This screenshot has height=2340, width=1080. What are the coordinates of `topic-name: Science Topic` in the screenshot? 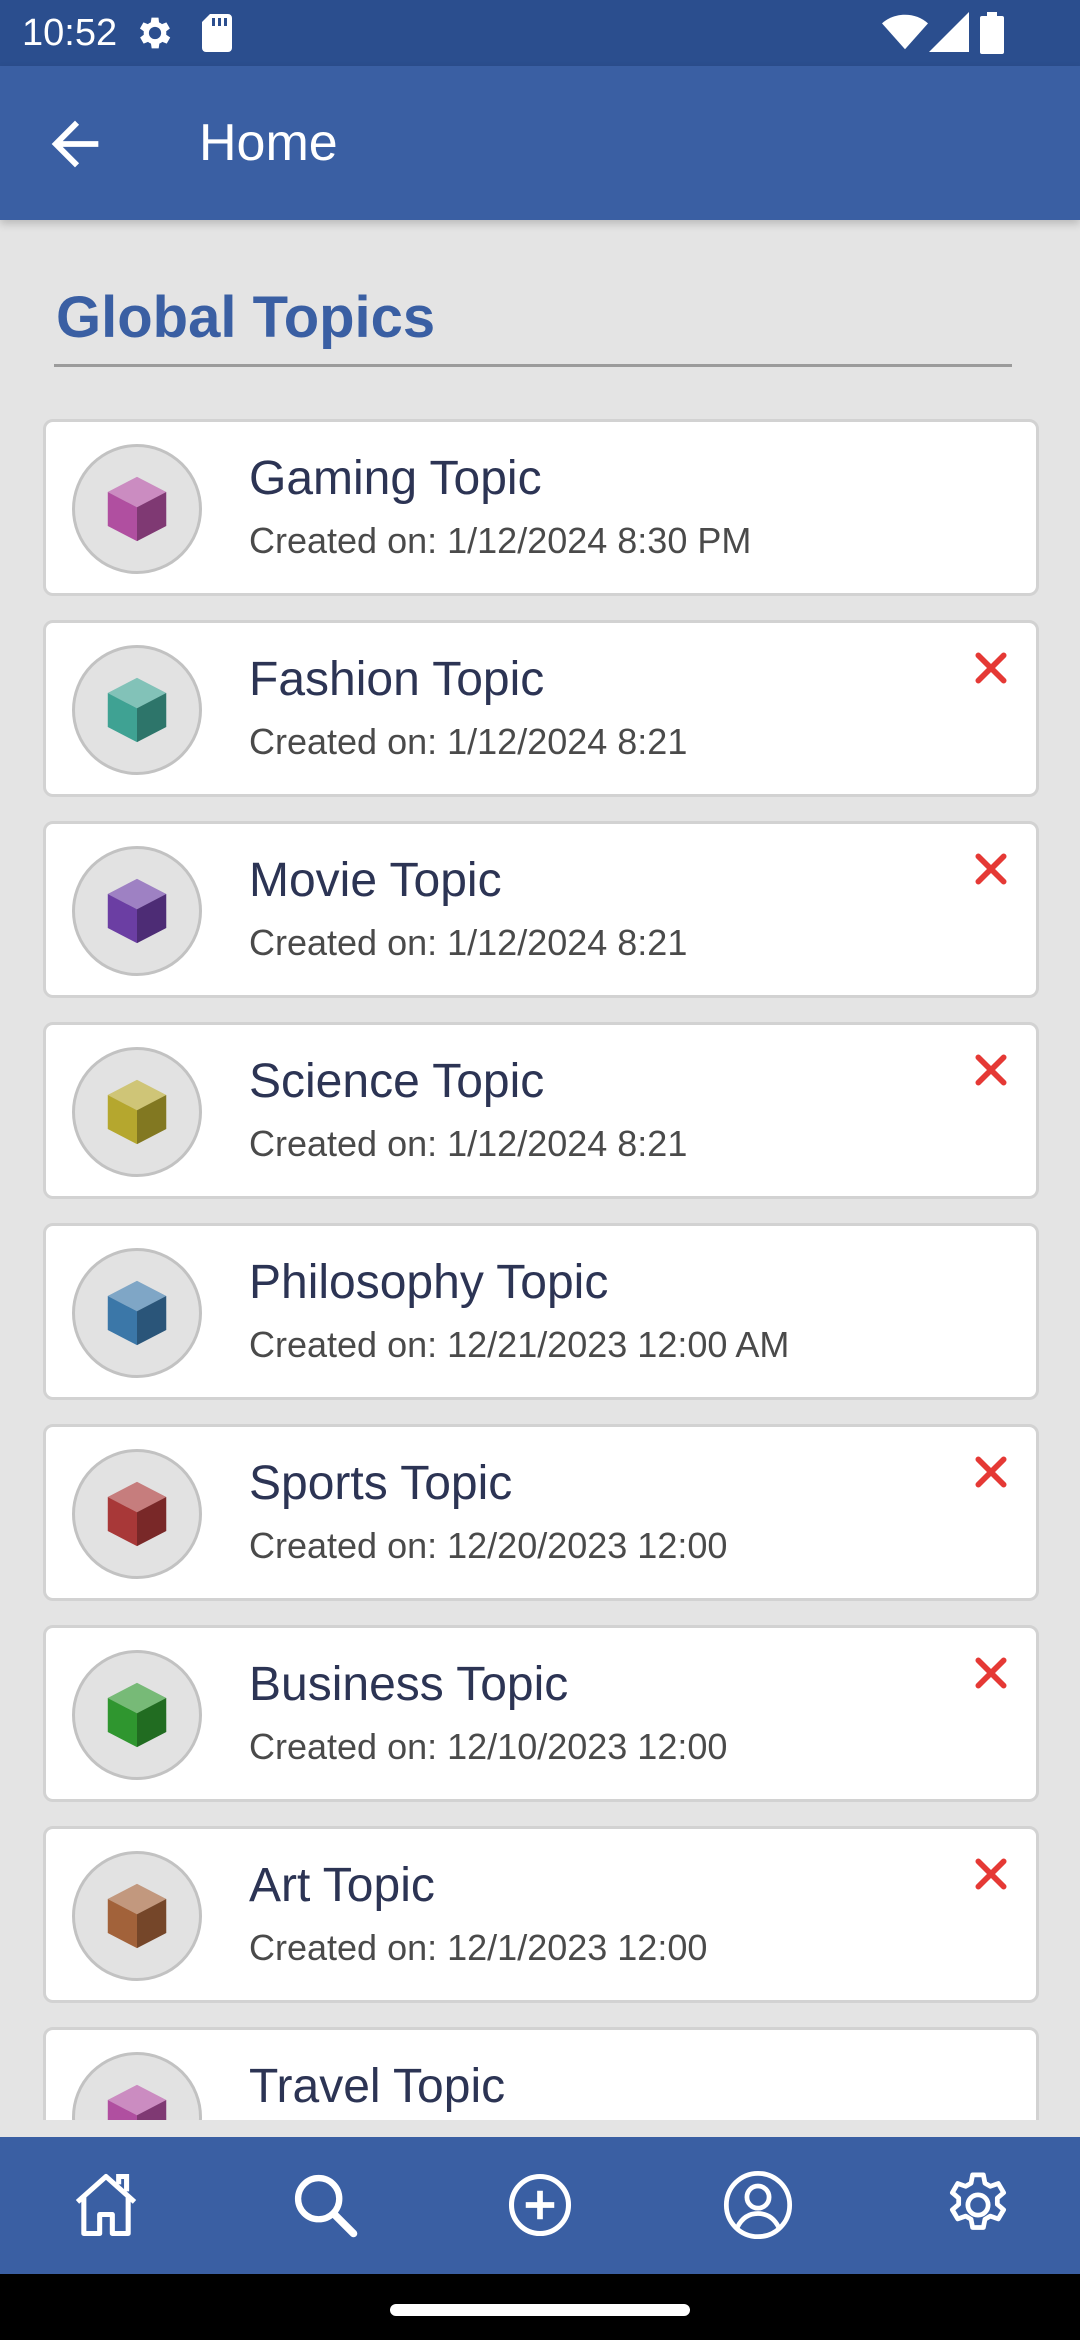 It's located at (397, 1081).